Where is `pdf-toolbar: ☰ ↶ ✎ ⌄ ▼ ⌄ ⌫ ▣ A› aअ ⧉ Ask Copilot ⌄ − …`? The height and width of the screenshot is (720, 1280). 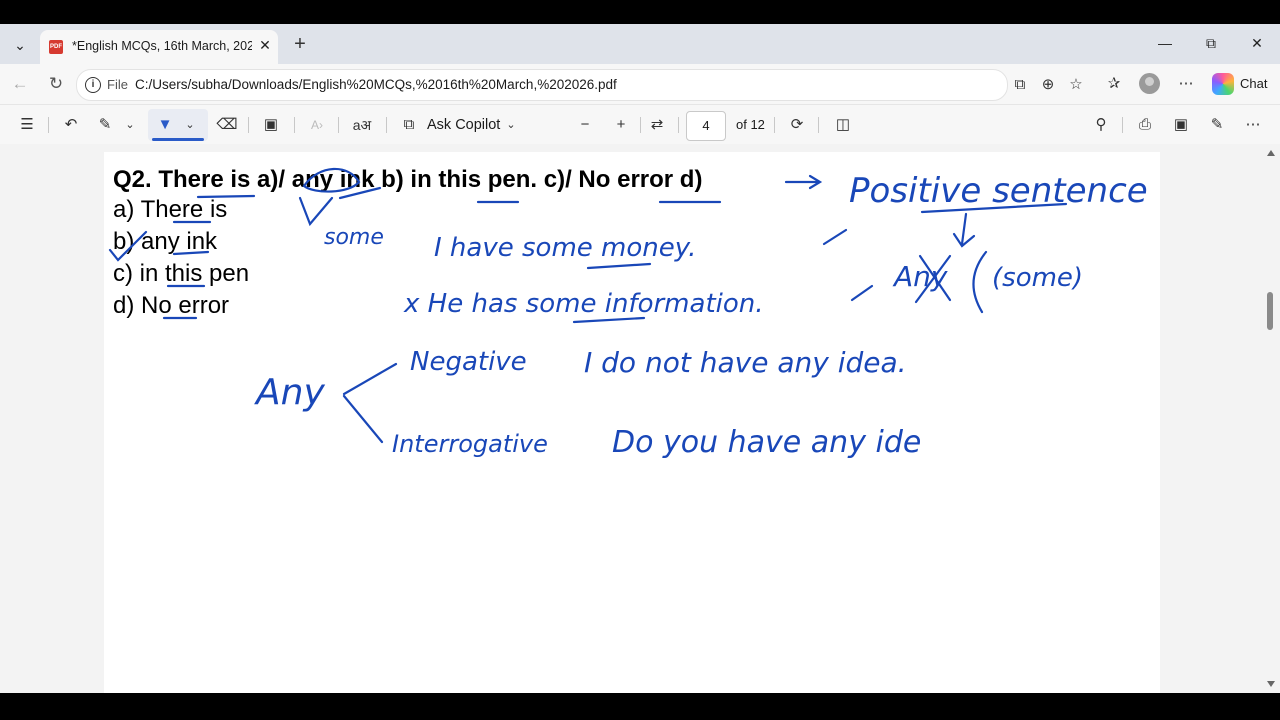 pdf-toolbar: ☰ ↶ ✎ ⌄ ▼ ⌄ ⌫ ▣ A› aअ ⧉ Ask Copilot ⌄ − … is located at coordinates (640, 124).